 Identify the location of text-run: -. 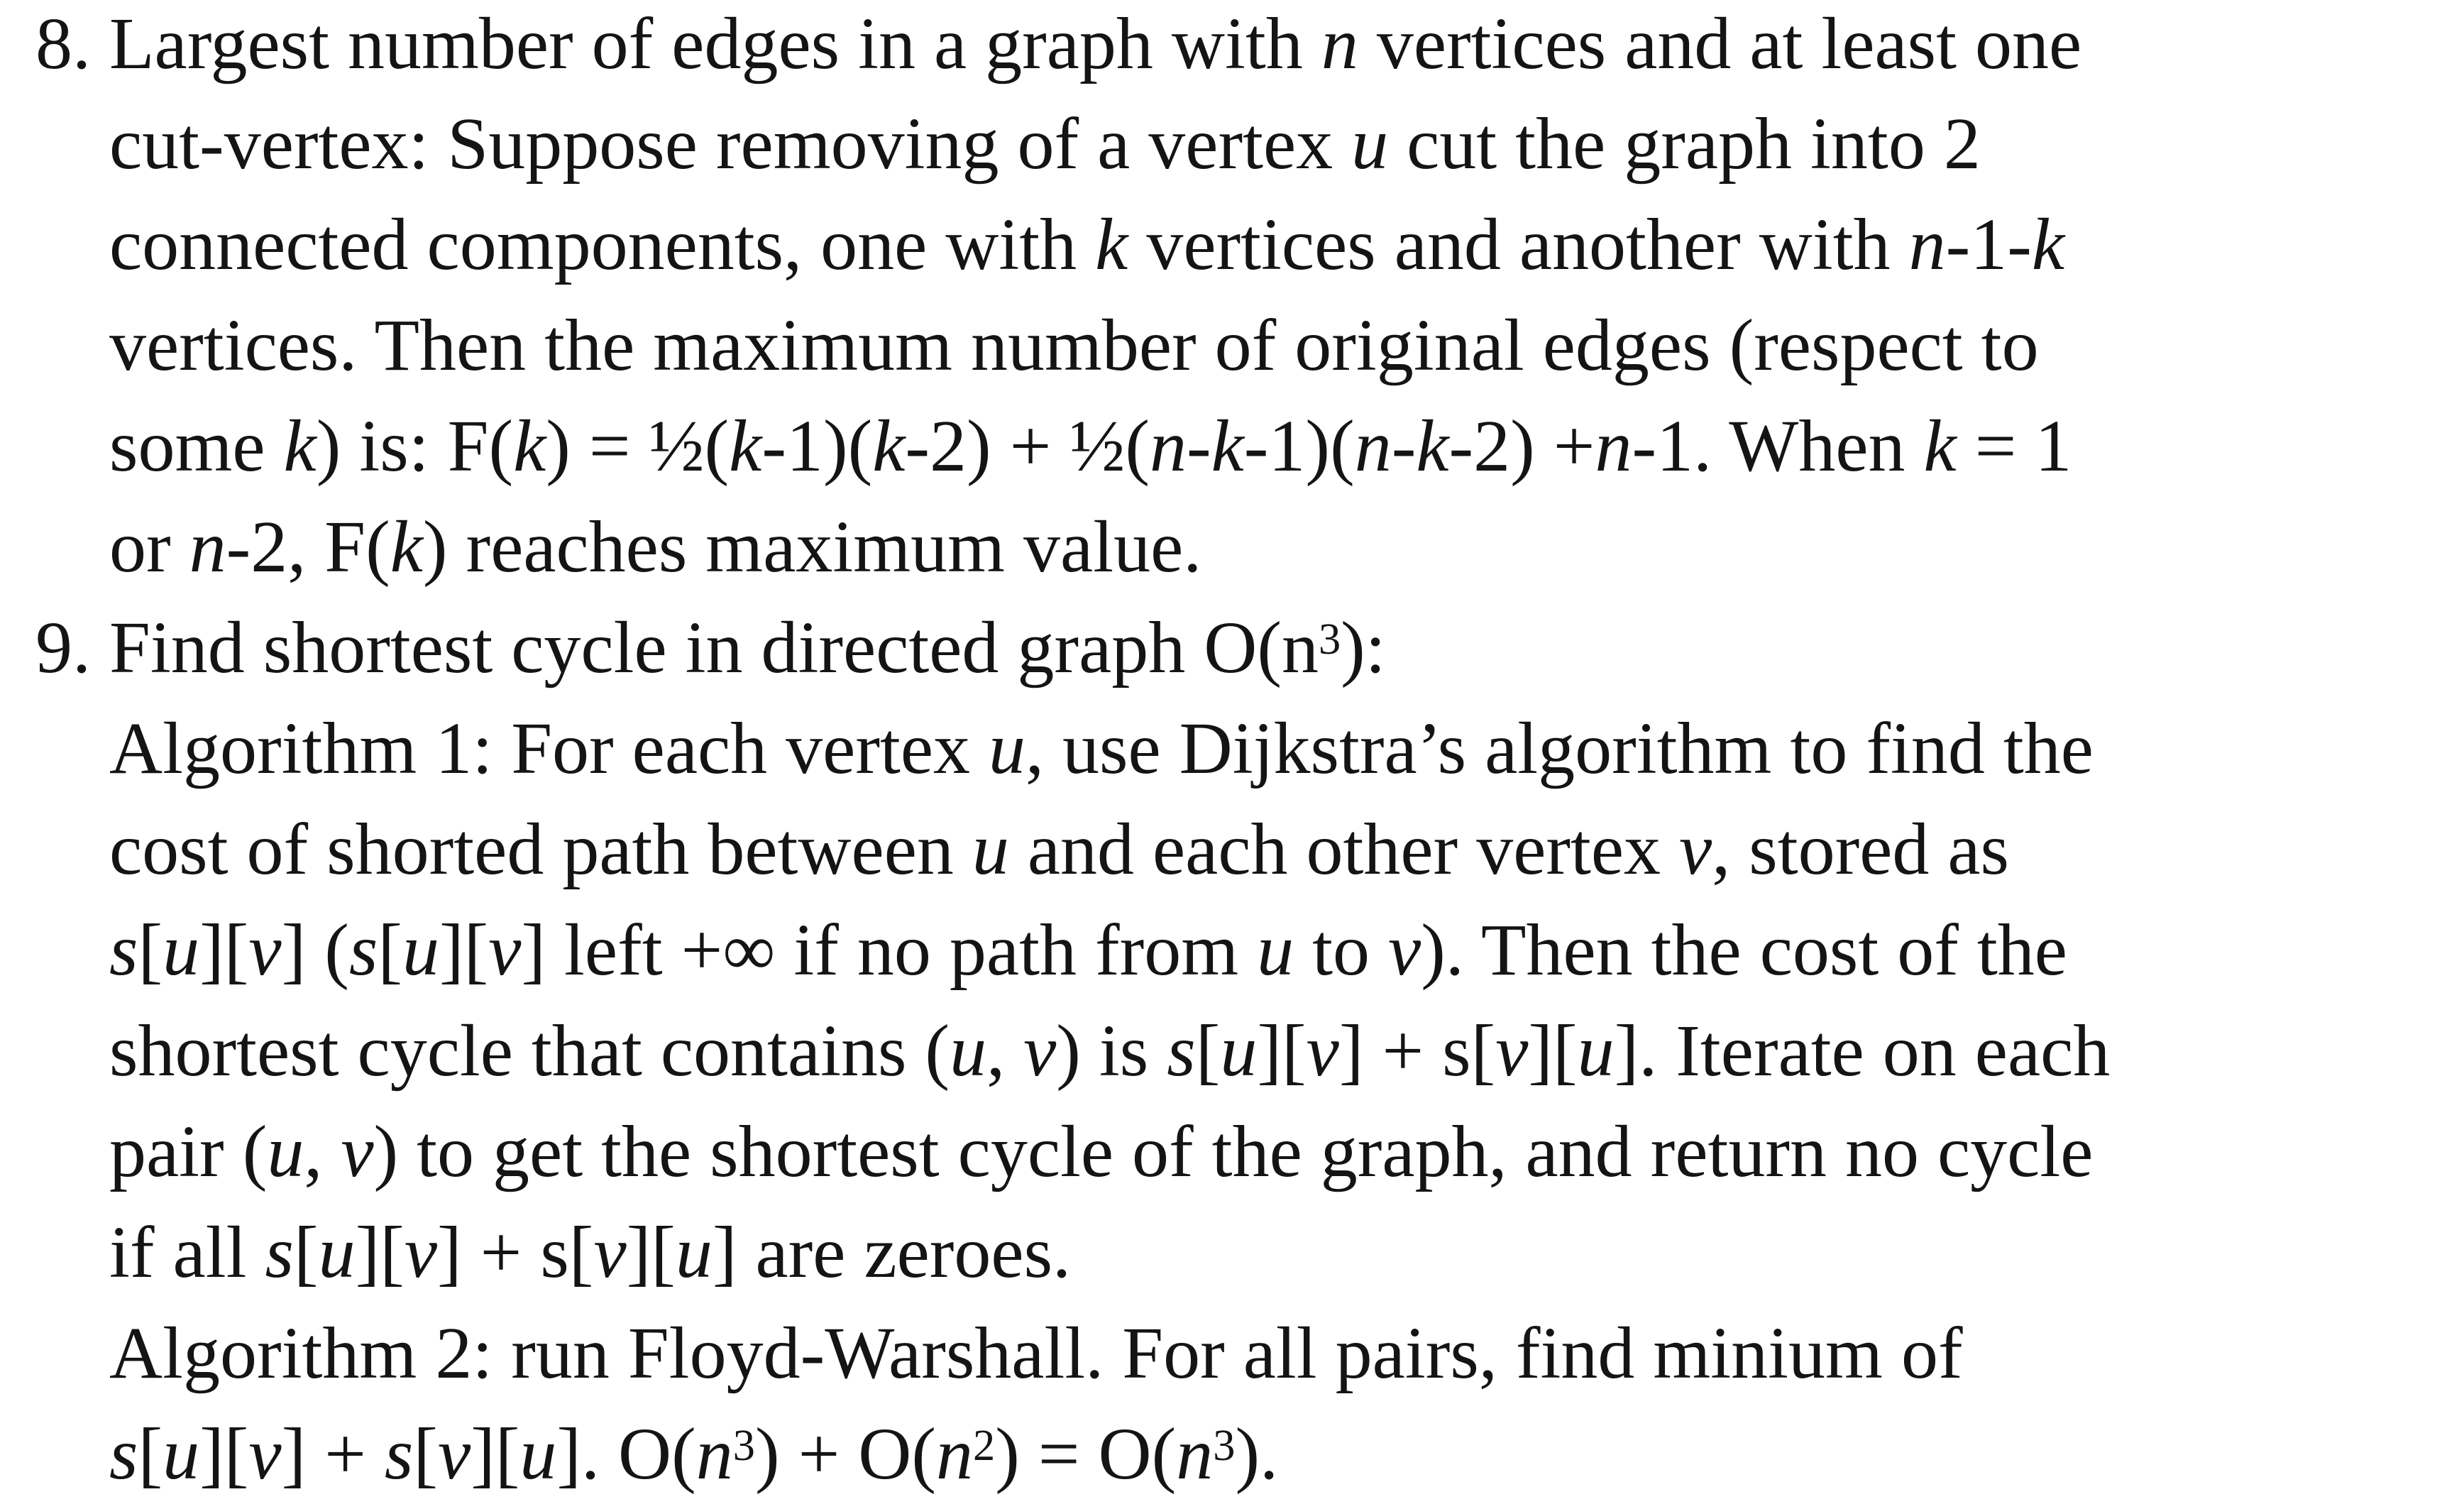
(1404, 446).